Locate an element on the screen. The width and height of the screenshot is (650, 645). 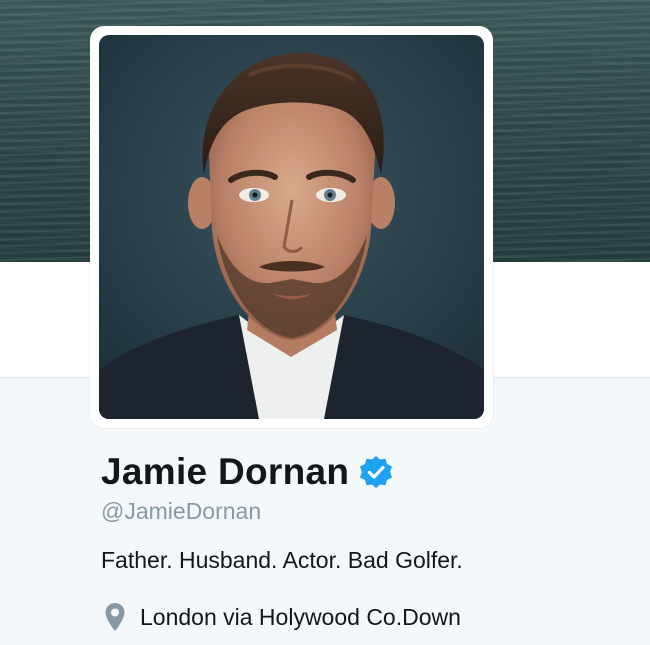
profile-handle: @JamieDornan is located at coordinates (181, 511).